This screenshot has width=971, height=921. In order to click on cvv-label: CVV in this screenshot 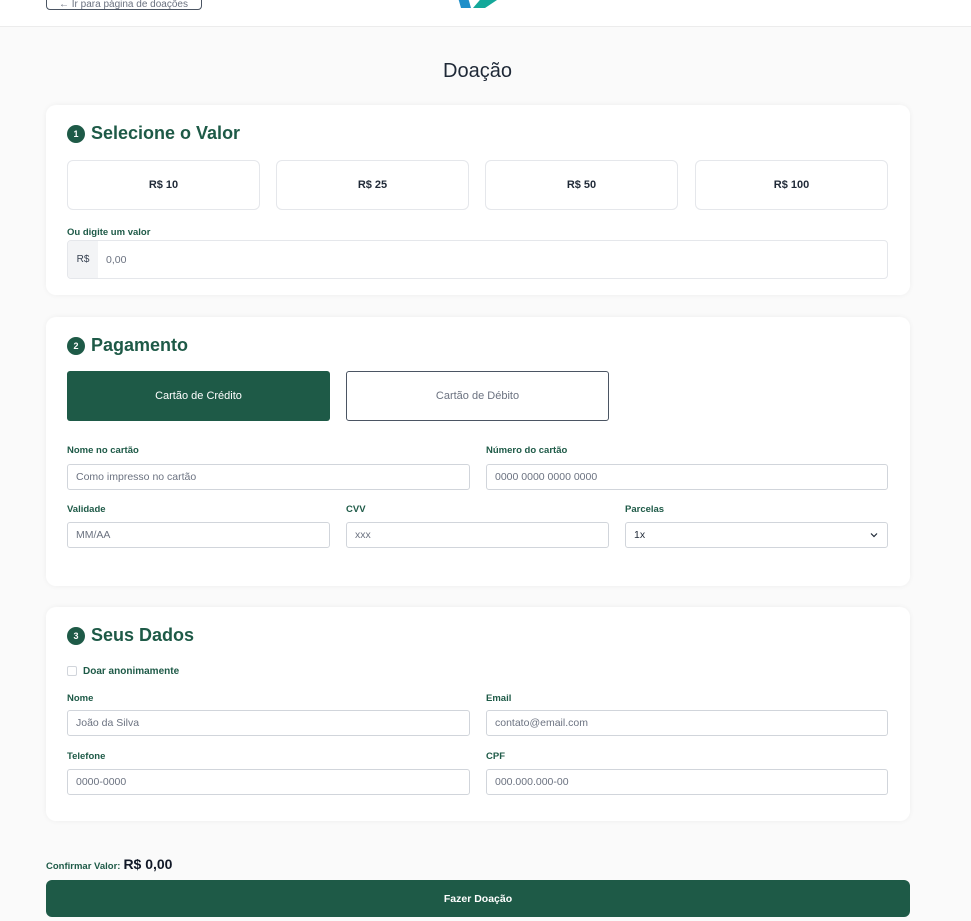, I will do `click(356, 509)`.